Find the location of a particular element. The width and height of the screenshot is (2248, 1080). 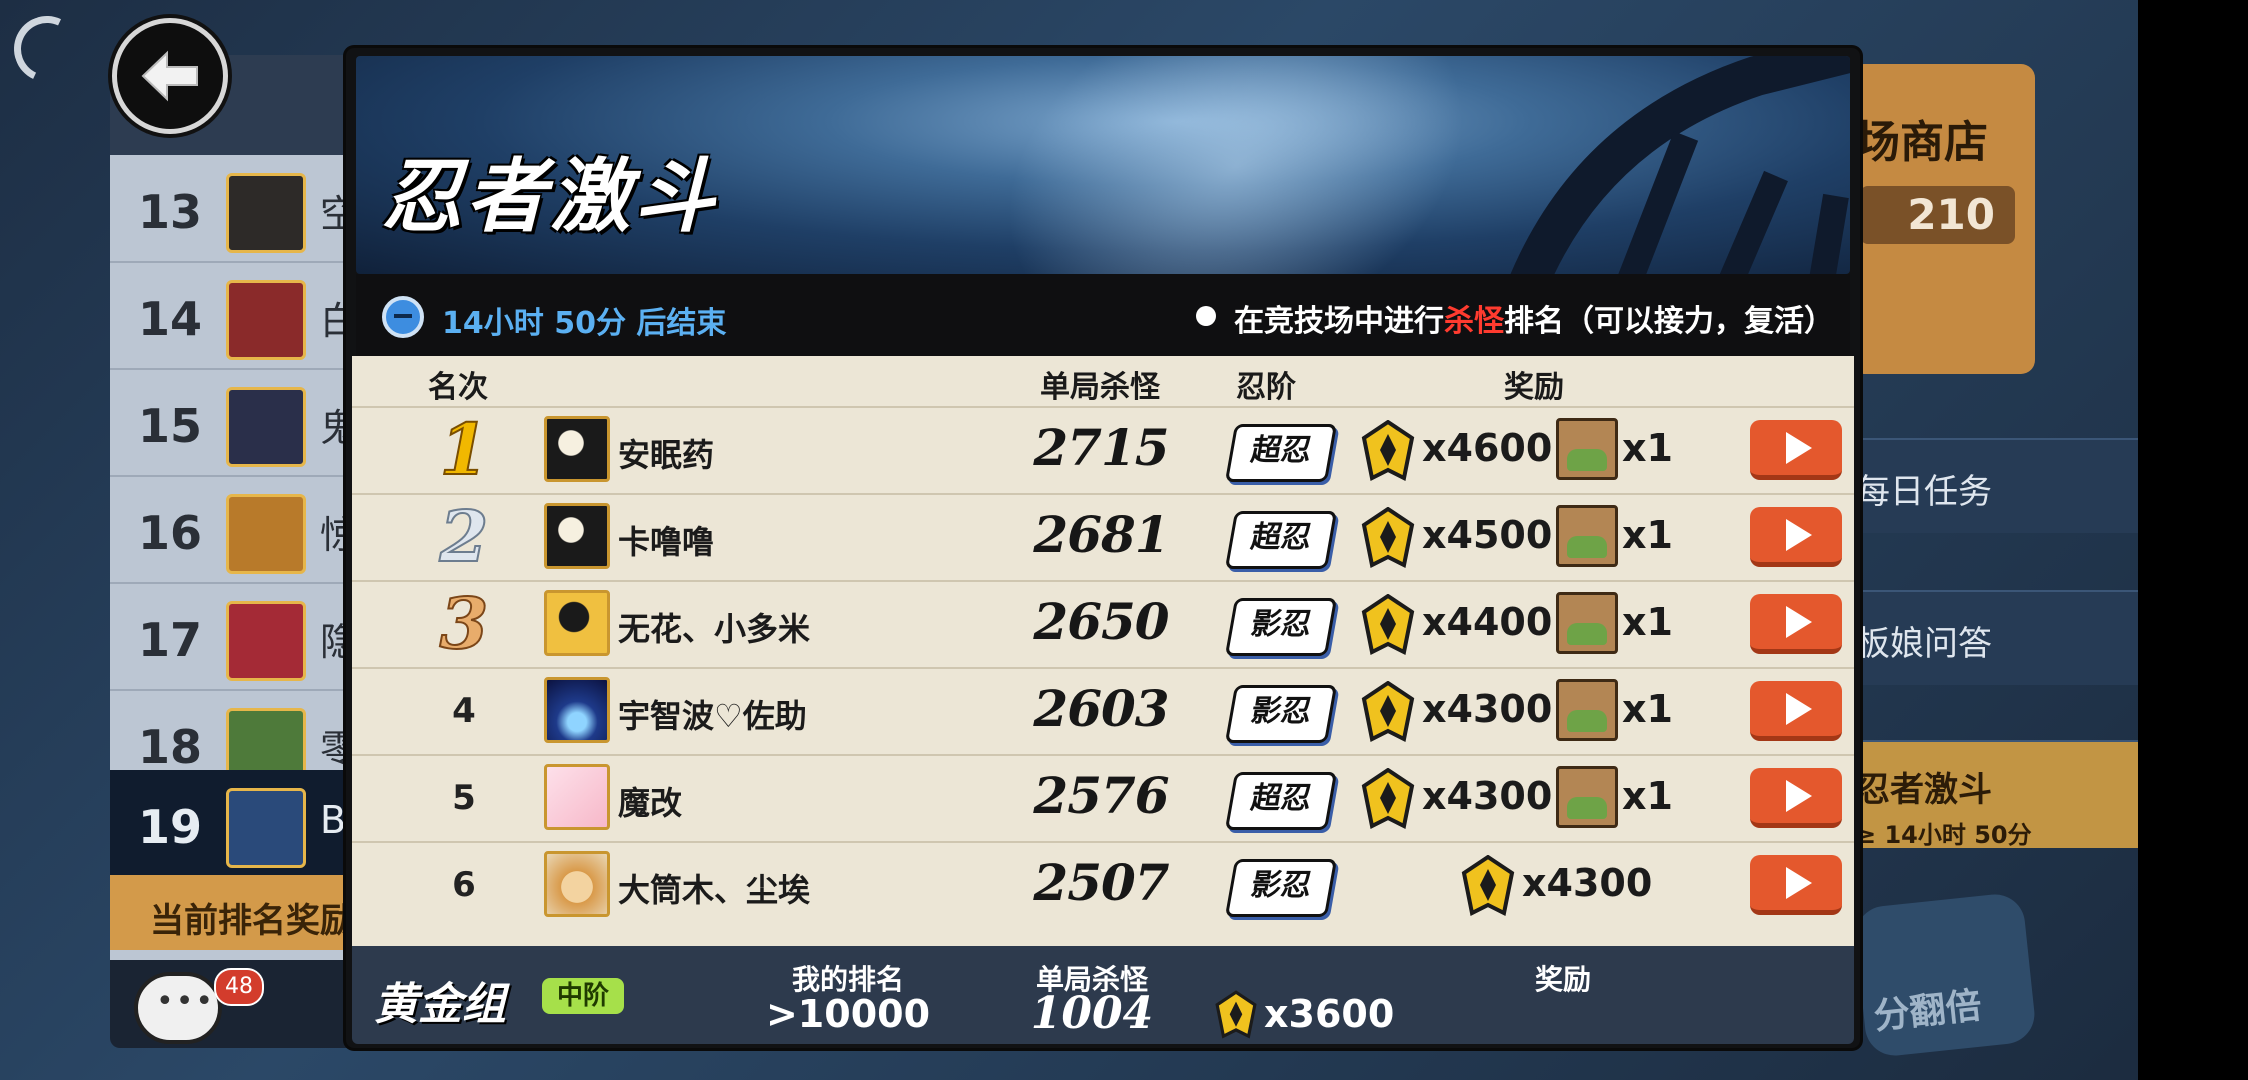

col-tier: 忍阶 is located at coordinates (1266, 387).